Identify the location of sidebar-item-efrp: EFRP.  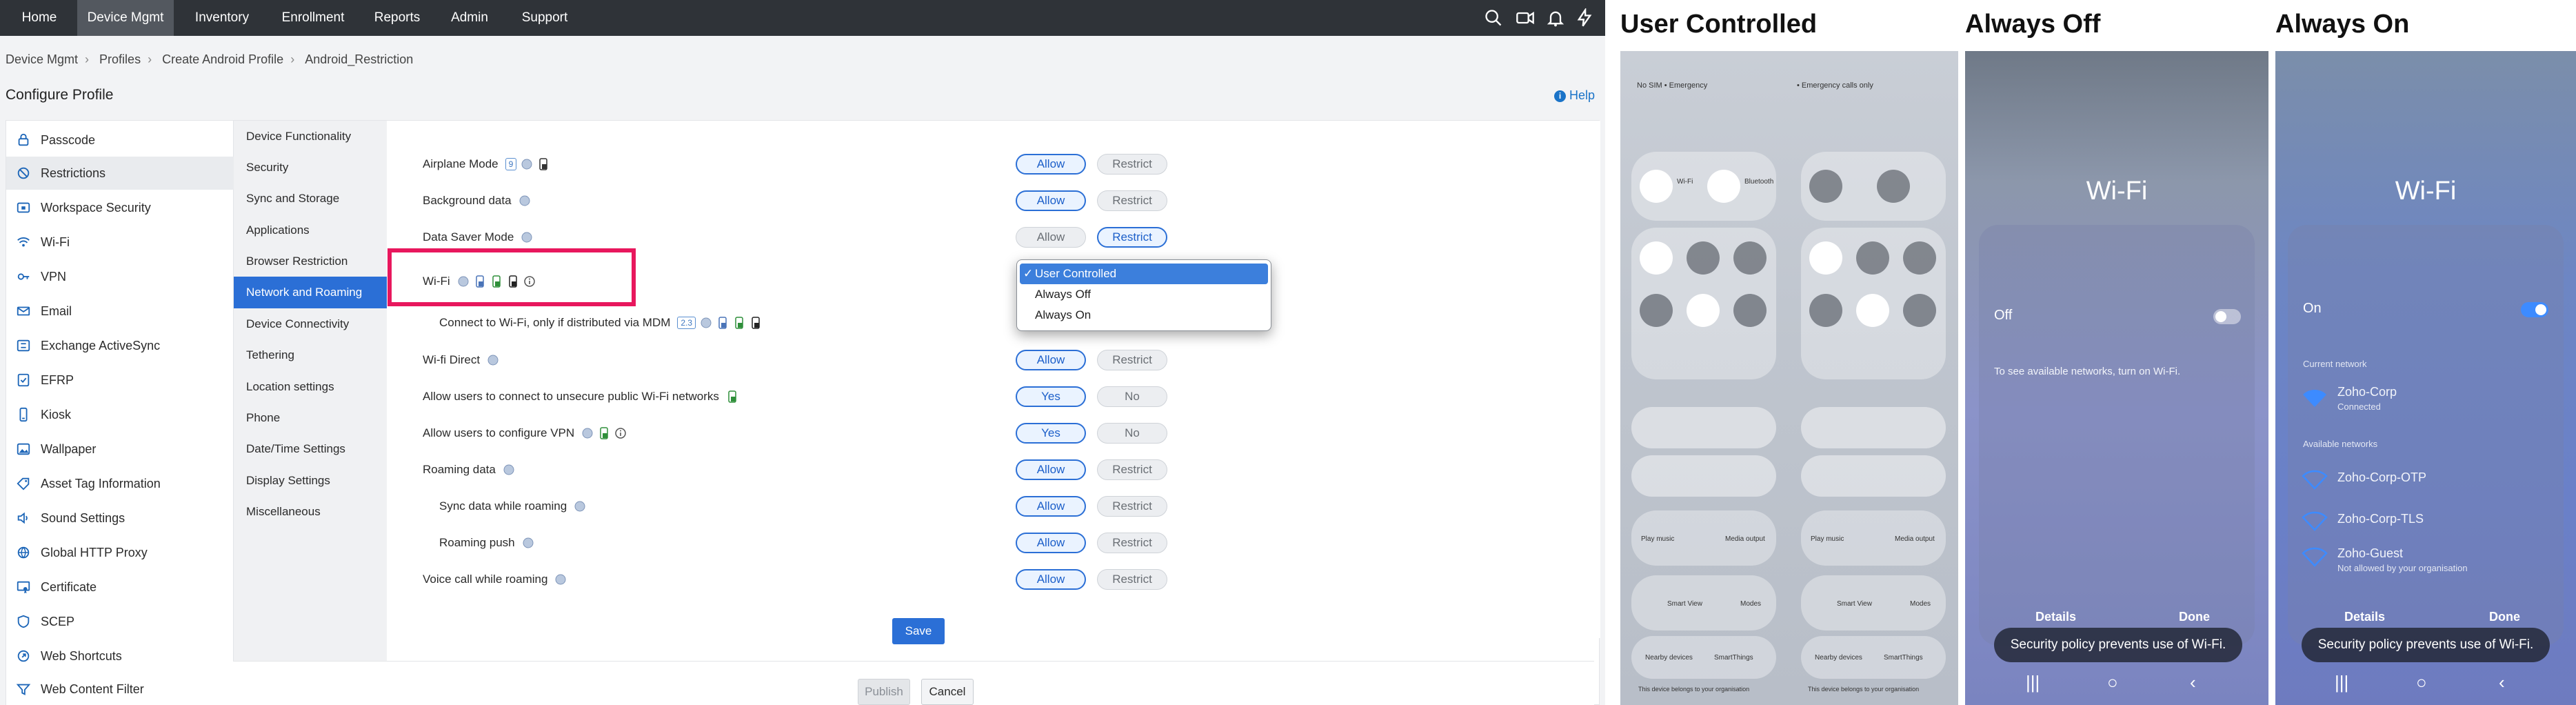
(120, 381).